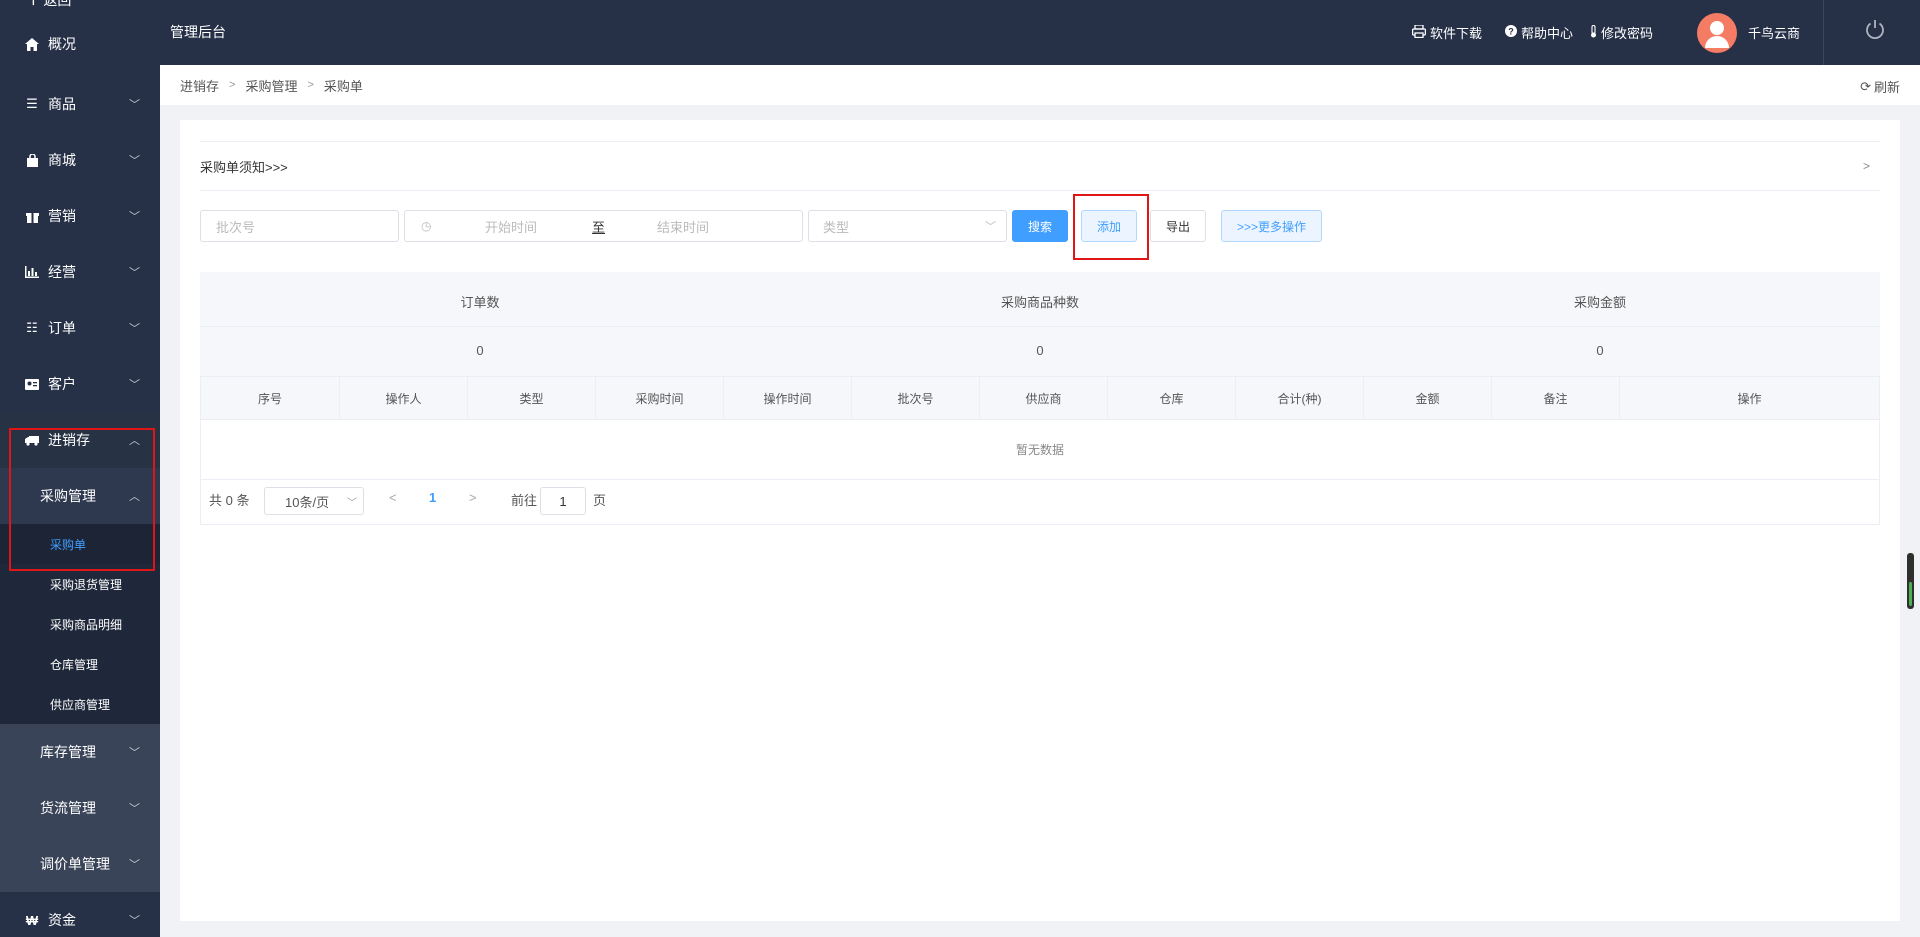 The height and width of the screenshot is (937, 1920). Describe the element at coordinates (836, 227) in the screenshot. I see `type-placeholder: 类型` at that location.